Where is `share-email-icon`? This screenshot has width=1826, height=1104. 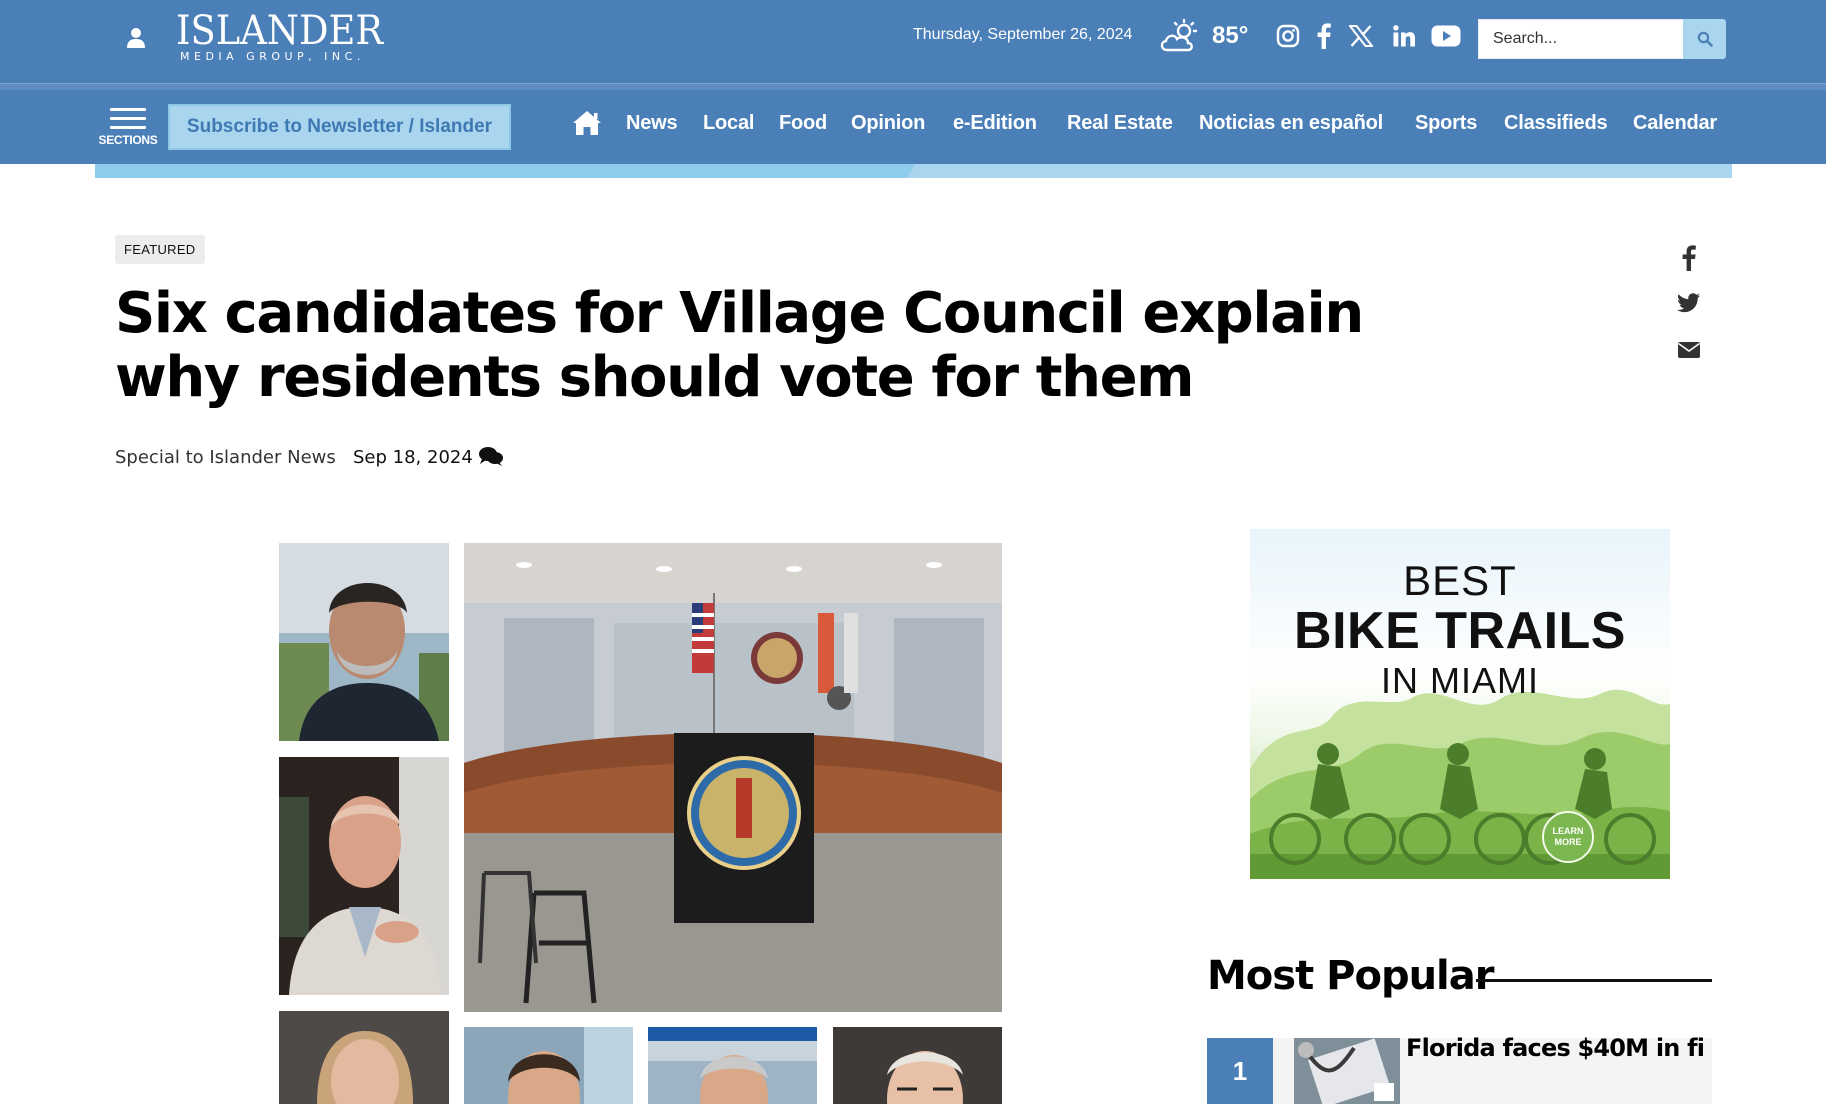
share-email-icon is located at coordinates (1689, 350).